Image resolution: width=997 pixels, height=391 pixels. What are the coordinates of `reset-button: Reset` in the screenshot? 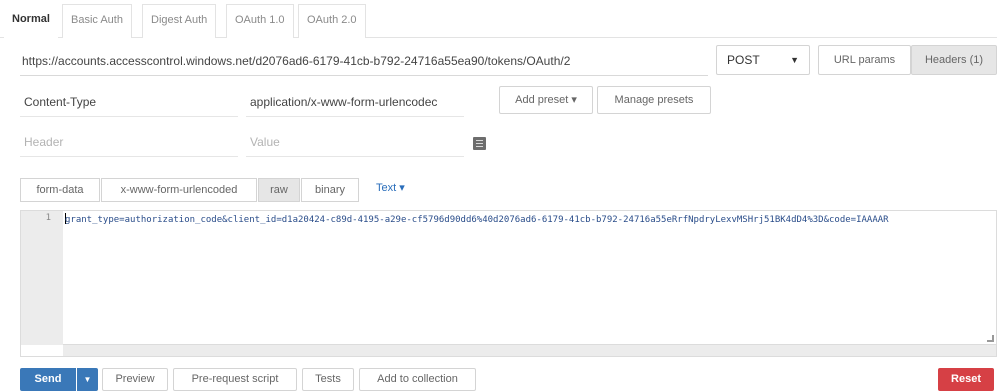 It's located at (966, 379).